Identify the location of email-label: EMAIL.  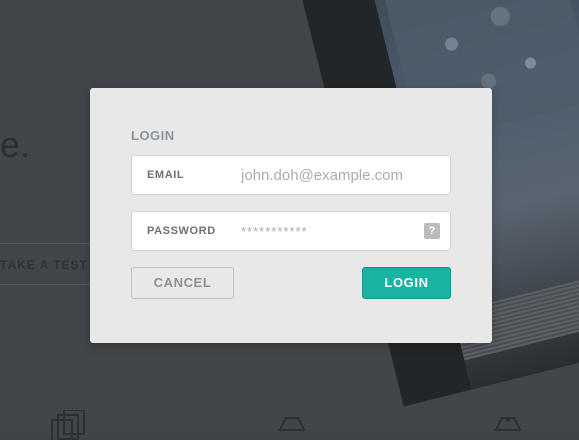
(166, 175).